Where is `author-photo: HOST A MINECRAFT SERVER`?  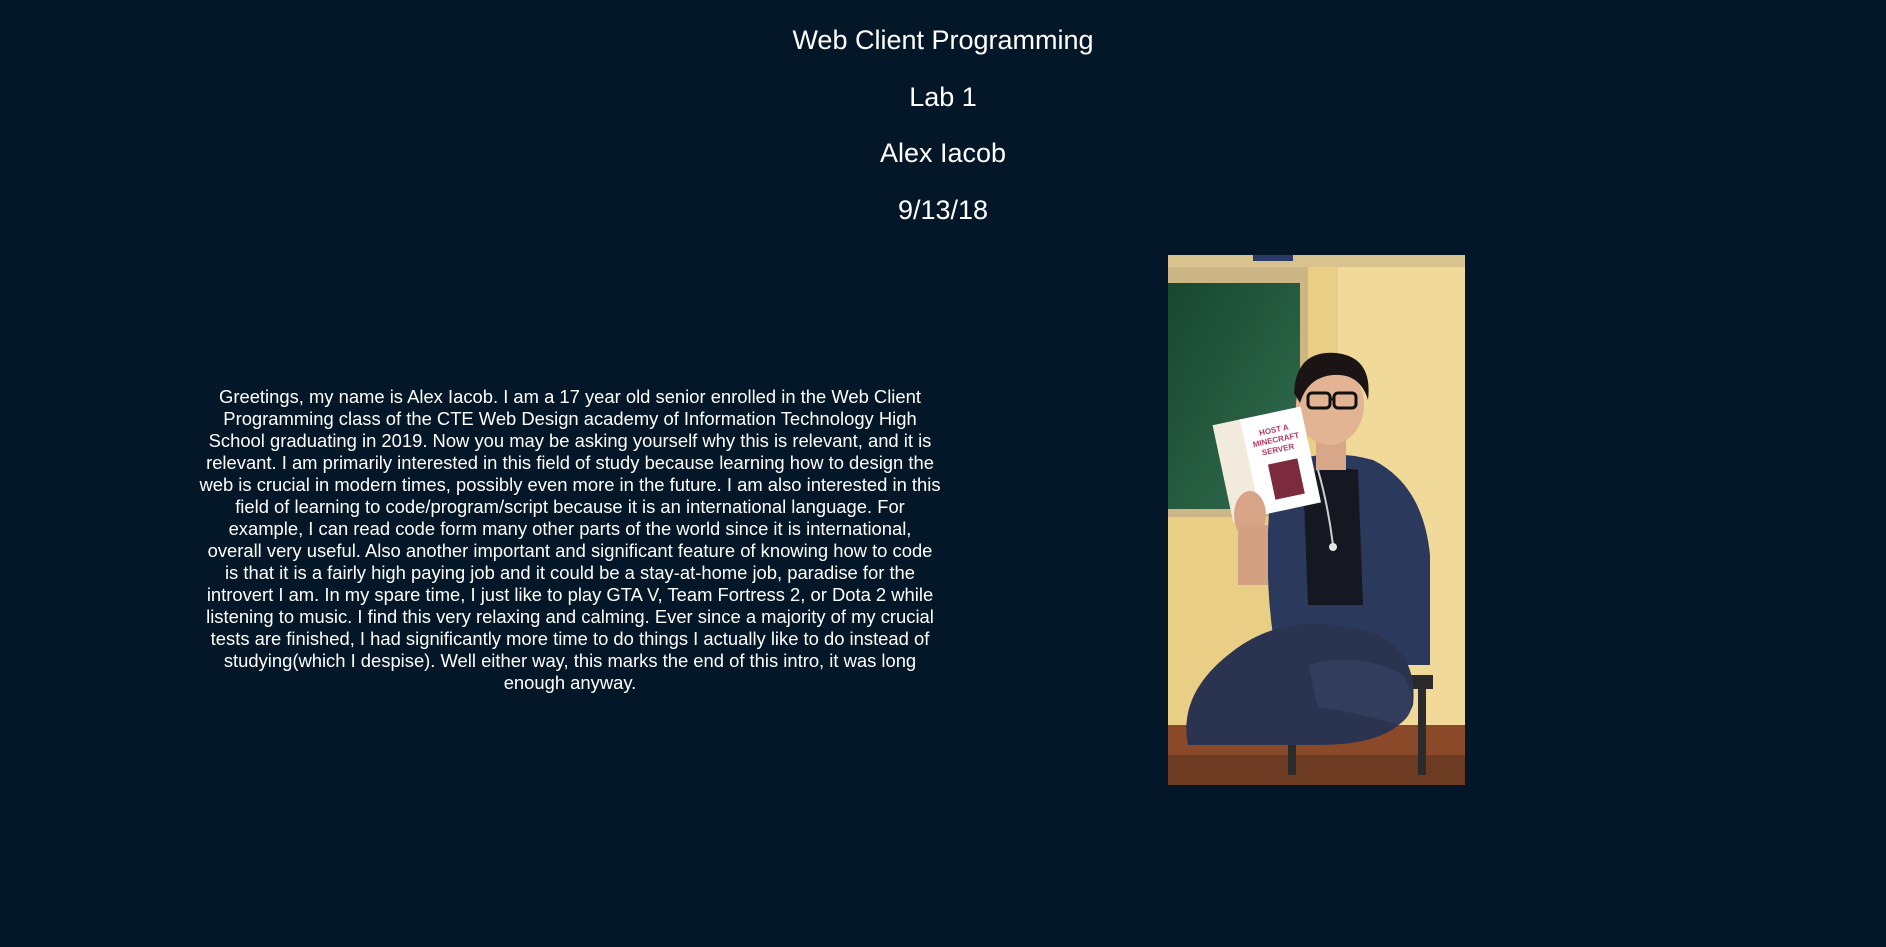 author-photo: HOST A MINECRAFT SERVER is located at coordinates (1316, 520).